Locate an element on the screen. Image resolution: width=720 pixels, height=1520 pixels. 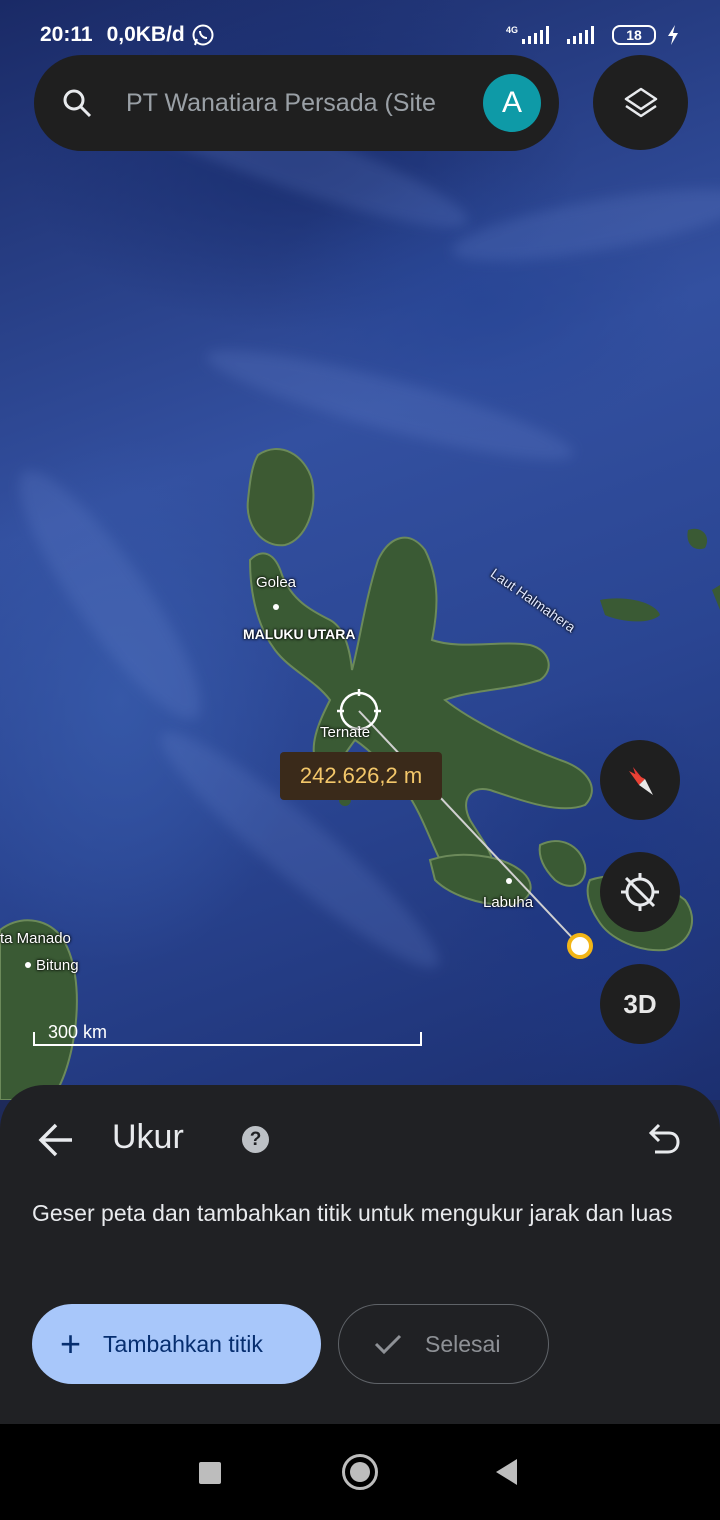
arrow-back-icon is located at coordinates (56, 1140).